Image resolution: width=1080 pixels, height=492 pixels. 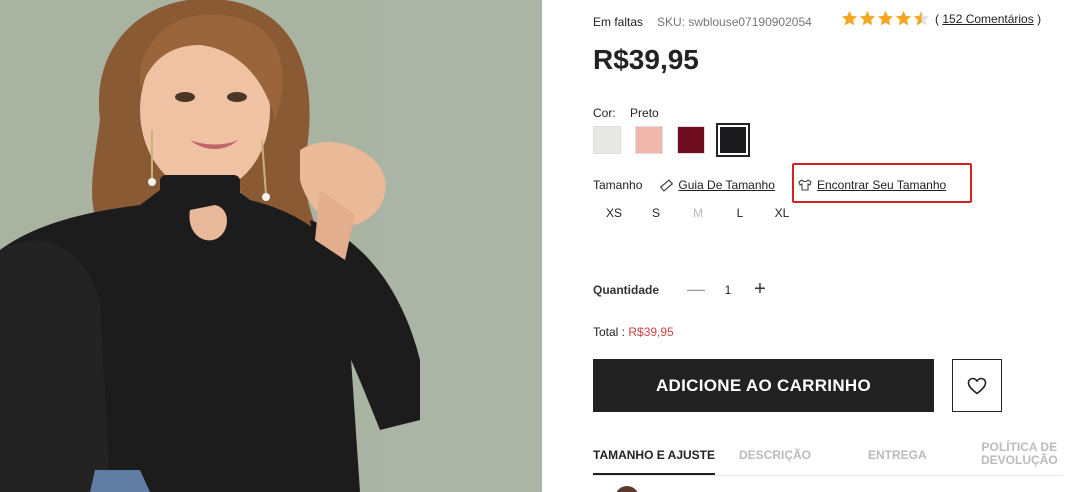 What do you see at coordinates (828, 475) in the screenshot?
I see `tab-divider` at bounding box center [828, 475].